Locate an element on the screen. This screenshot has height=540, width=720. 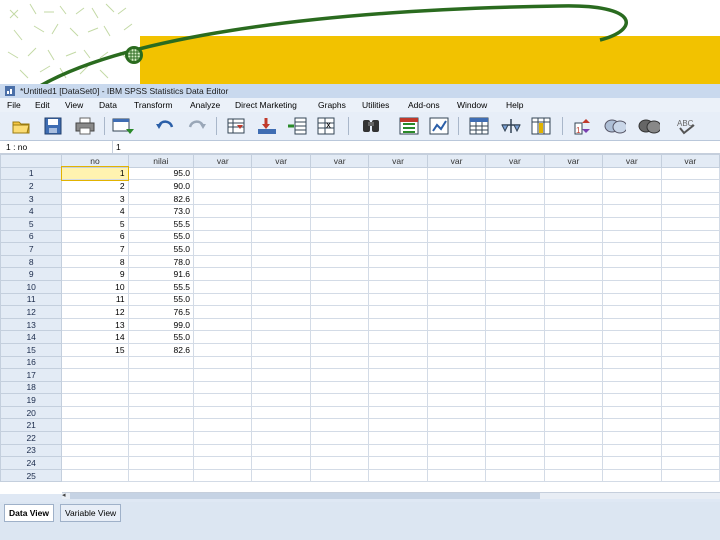
insert-variable-icon is located at coordinates (511, 126).